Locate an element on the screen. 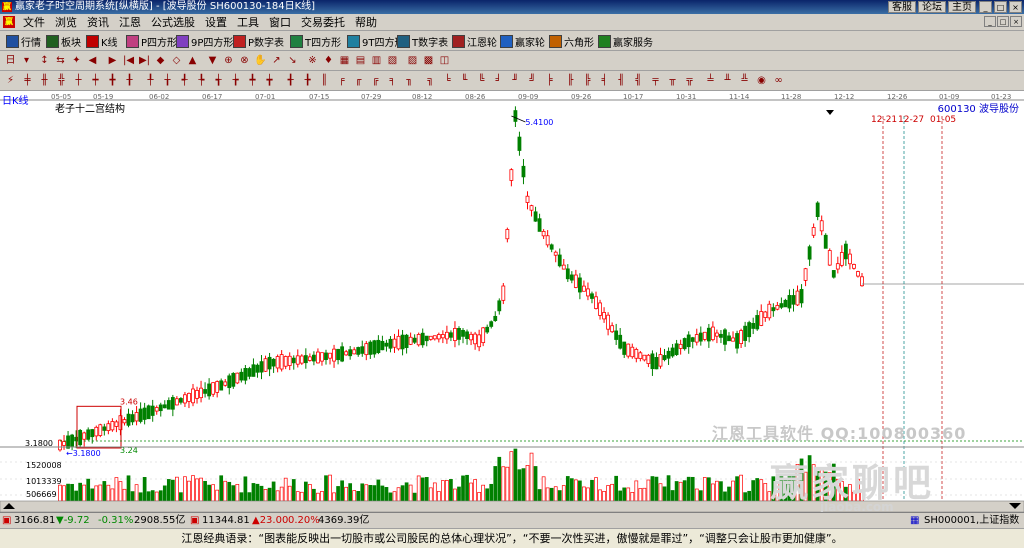 The width and height of the screenshot is (1024, 548). analysis-tool-11-icon: ╄ is located at coordinates (201, 80).